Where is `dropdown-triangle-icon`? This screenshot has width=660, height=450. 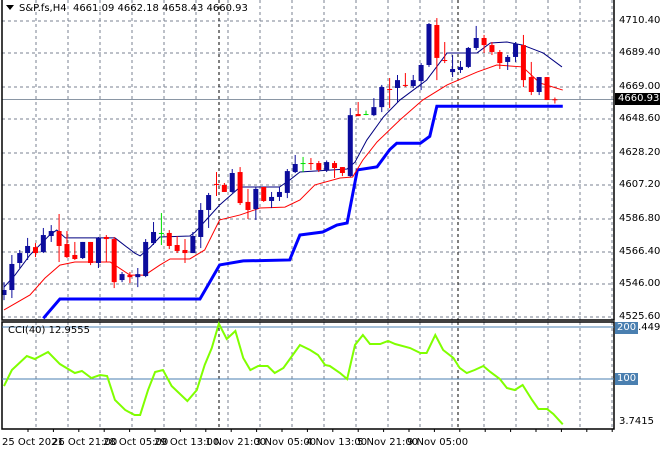 dropdown-triangle-icon is located at coordinates (10, 7).